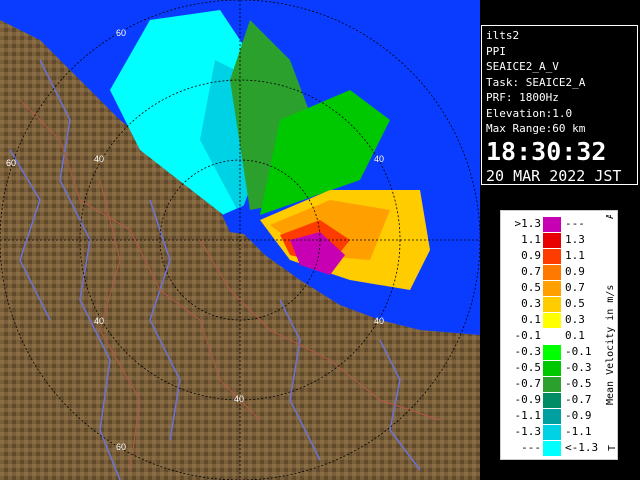 This screenshot has height=480, width=640. I want to click on prf-value: PRF: 1800Hz, so click(522, 97).